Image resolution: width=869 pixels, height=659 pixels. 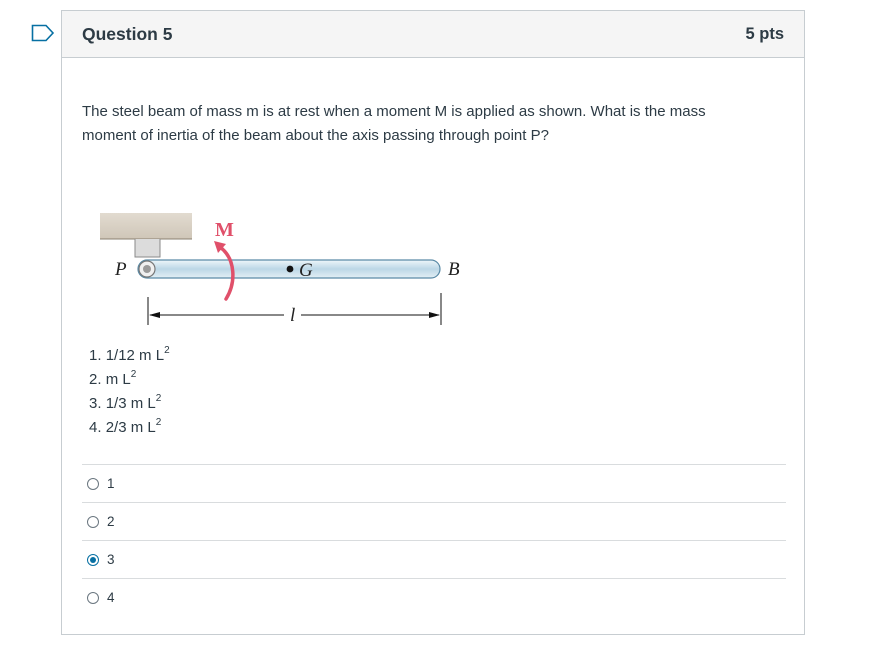 What do you see at coordinates (433, 34) in the screenshot?
I see `question-header: Question 5 5 pts` at bounding box center [433, 34].